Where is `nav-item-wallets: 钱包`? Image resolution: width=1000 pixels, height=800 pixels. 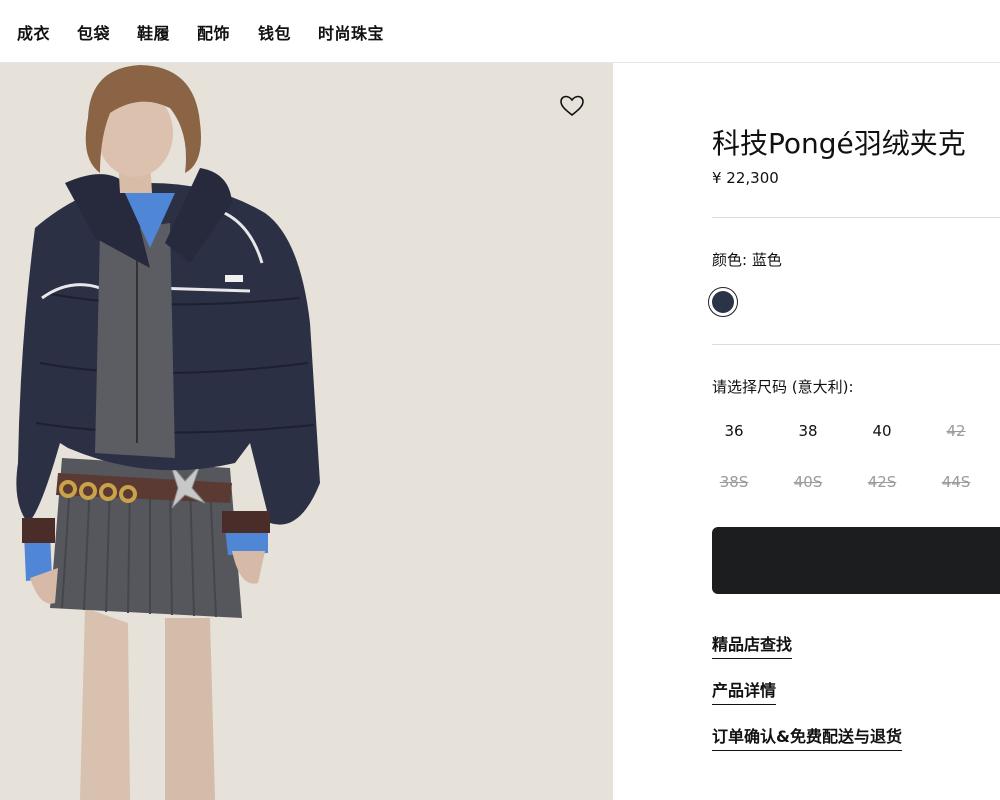
nav-item-wallets: 钱包 is located at coordinates (274, 32).